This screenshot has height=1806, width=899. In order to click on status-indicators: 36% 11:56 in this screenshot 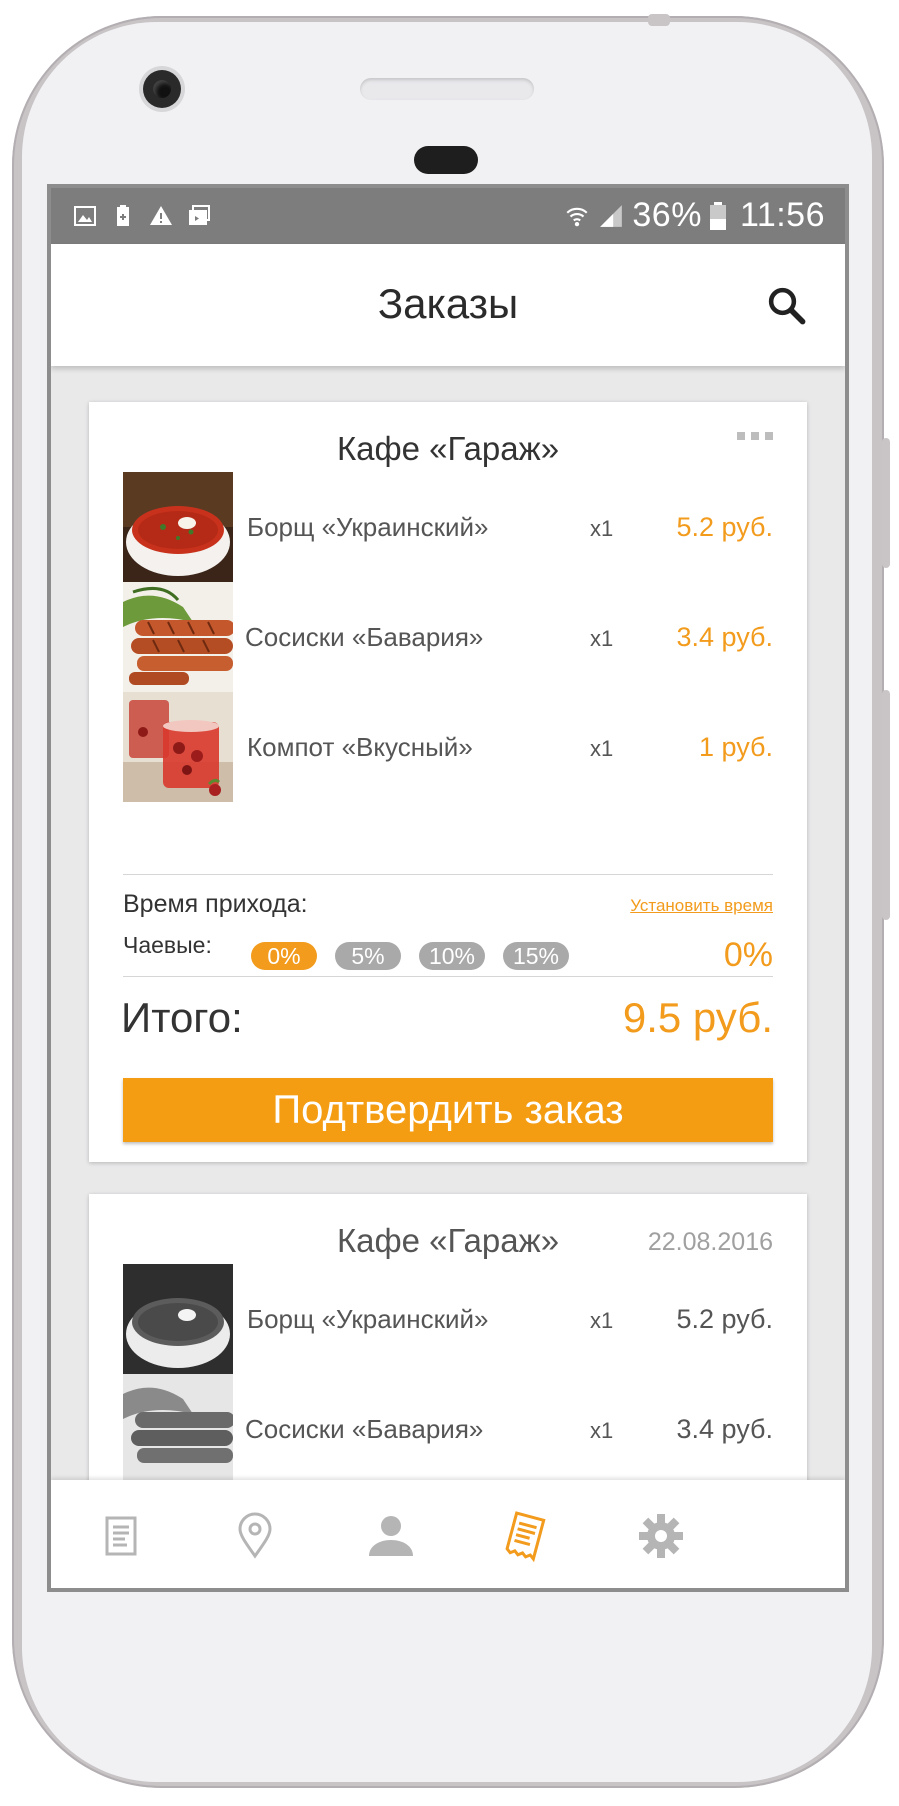, I will do `click(694, 215)`.